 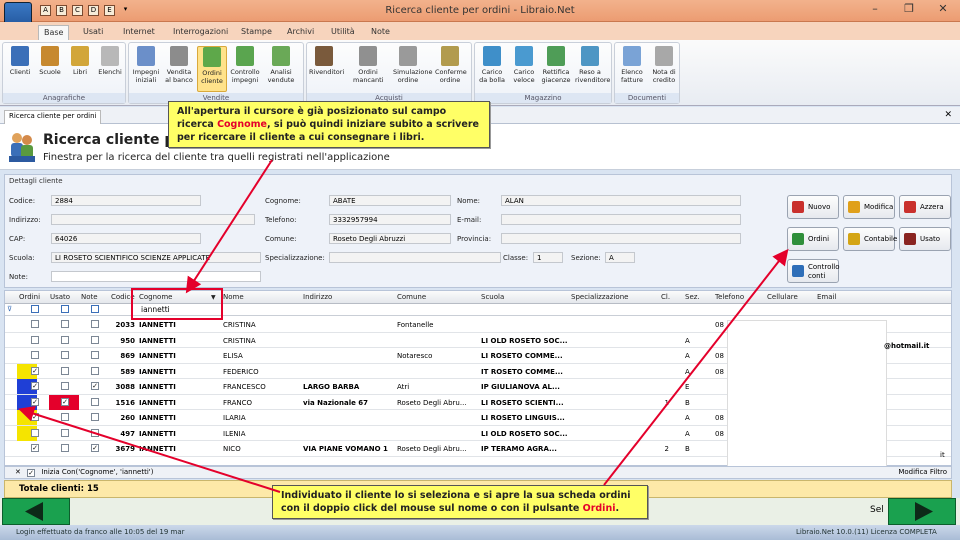 What do you see at coordinates (451, 69) in the screenshot?
I see `conferme-ordine-button: Conferme ordine` at bounding box center [451, 69].